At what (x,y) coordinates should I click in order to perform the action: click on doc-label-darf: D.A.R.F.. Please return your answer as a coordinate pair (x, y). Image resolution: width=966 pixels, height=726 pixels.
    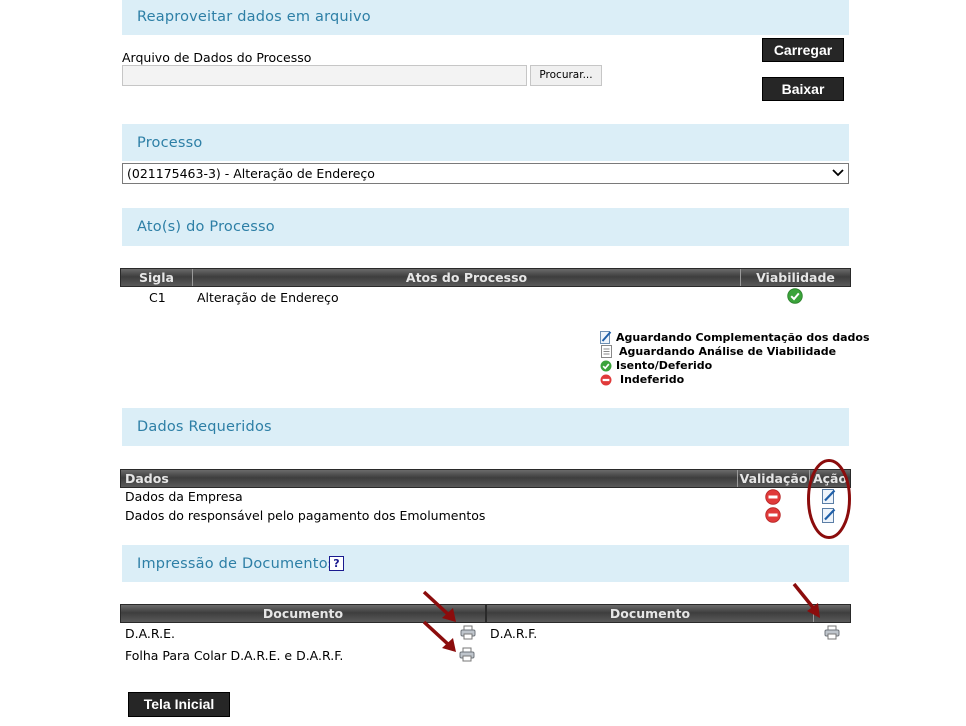
    Looking at the image, I should click on (514, 633).